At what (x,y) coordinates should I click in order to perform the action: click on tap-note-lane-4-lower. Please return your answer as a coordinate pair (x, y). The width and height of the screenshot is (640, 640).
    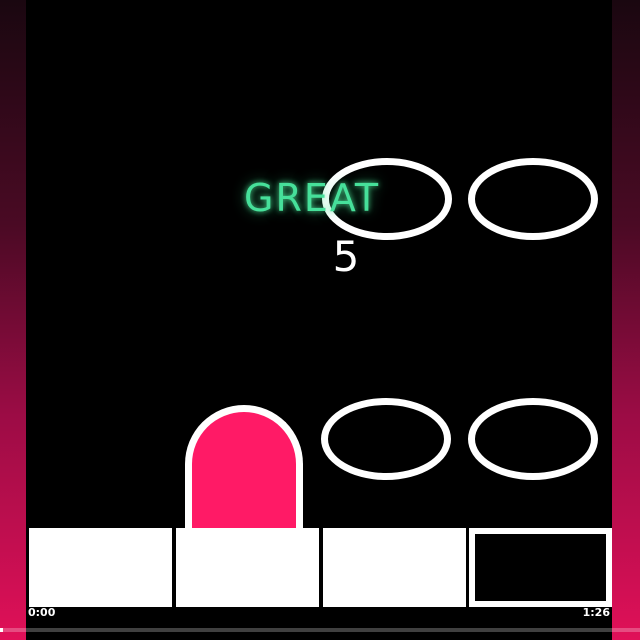
    Looking at the image, I should click on (533, 439).